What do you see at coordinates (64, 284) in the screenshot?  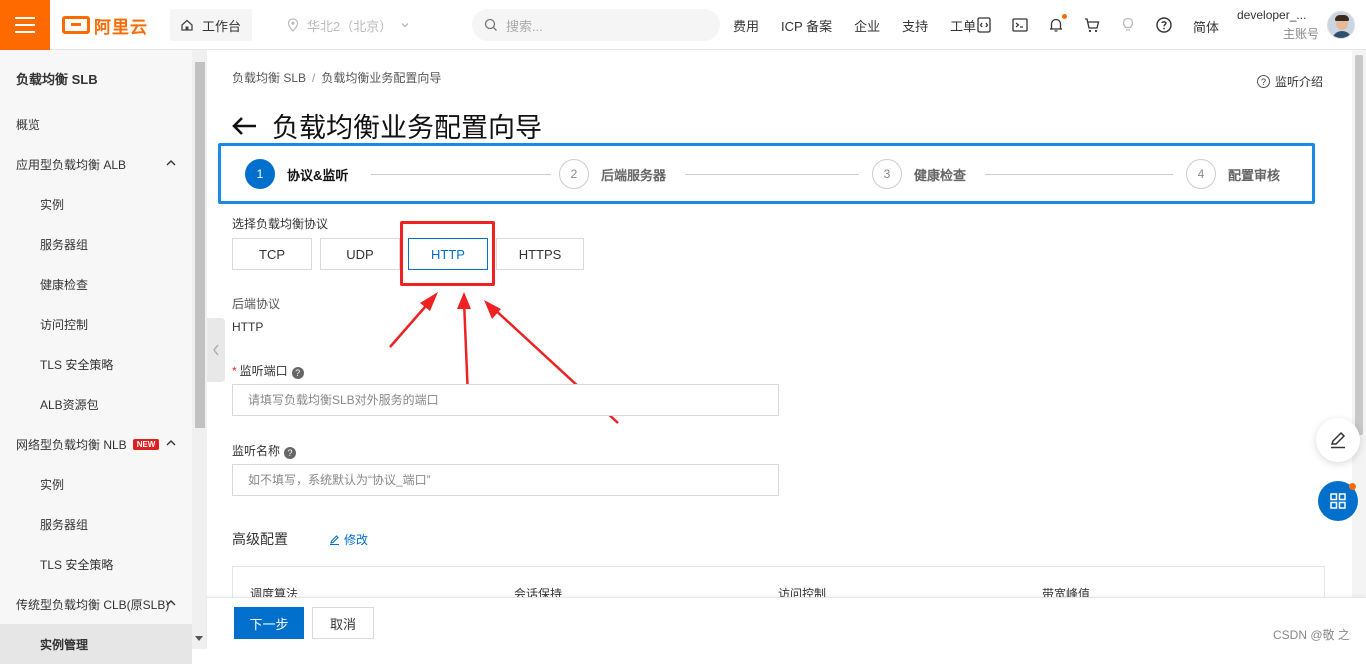 I see `sidebar-item-label: 健康检查` at bounding box center [64, 284].